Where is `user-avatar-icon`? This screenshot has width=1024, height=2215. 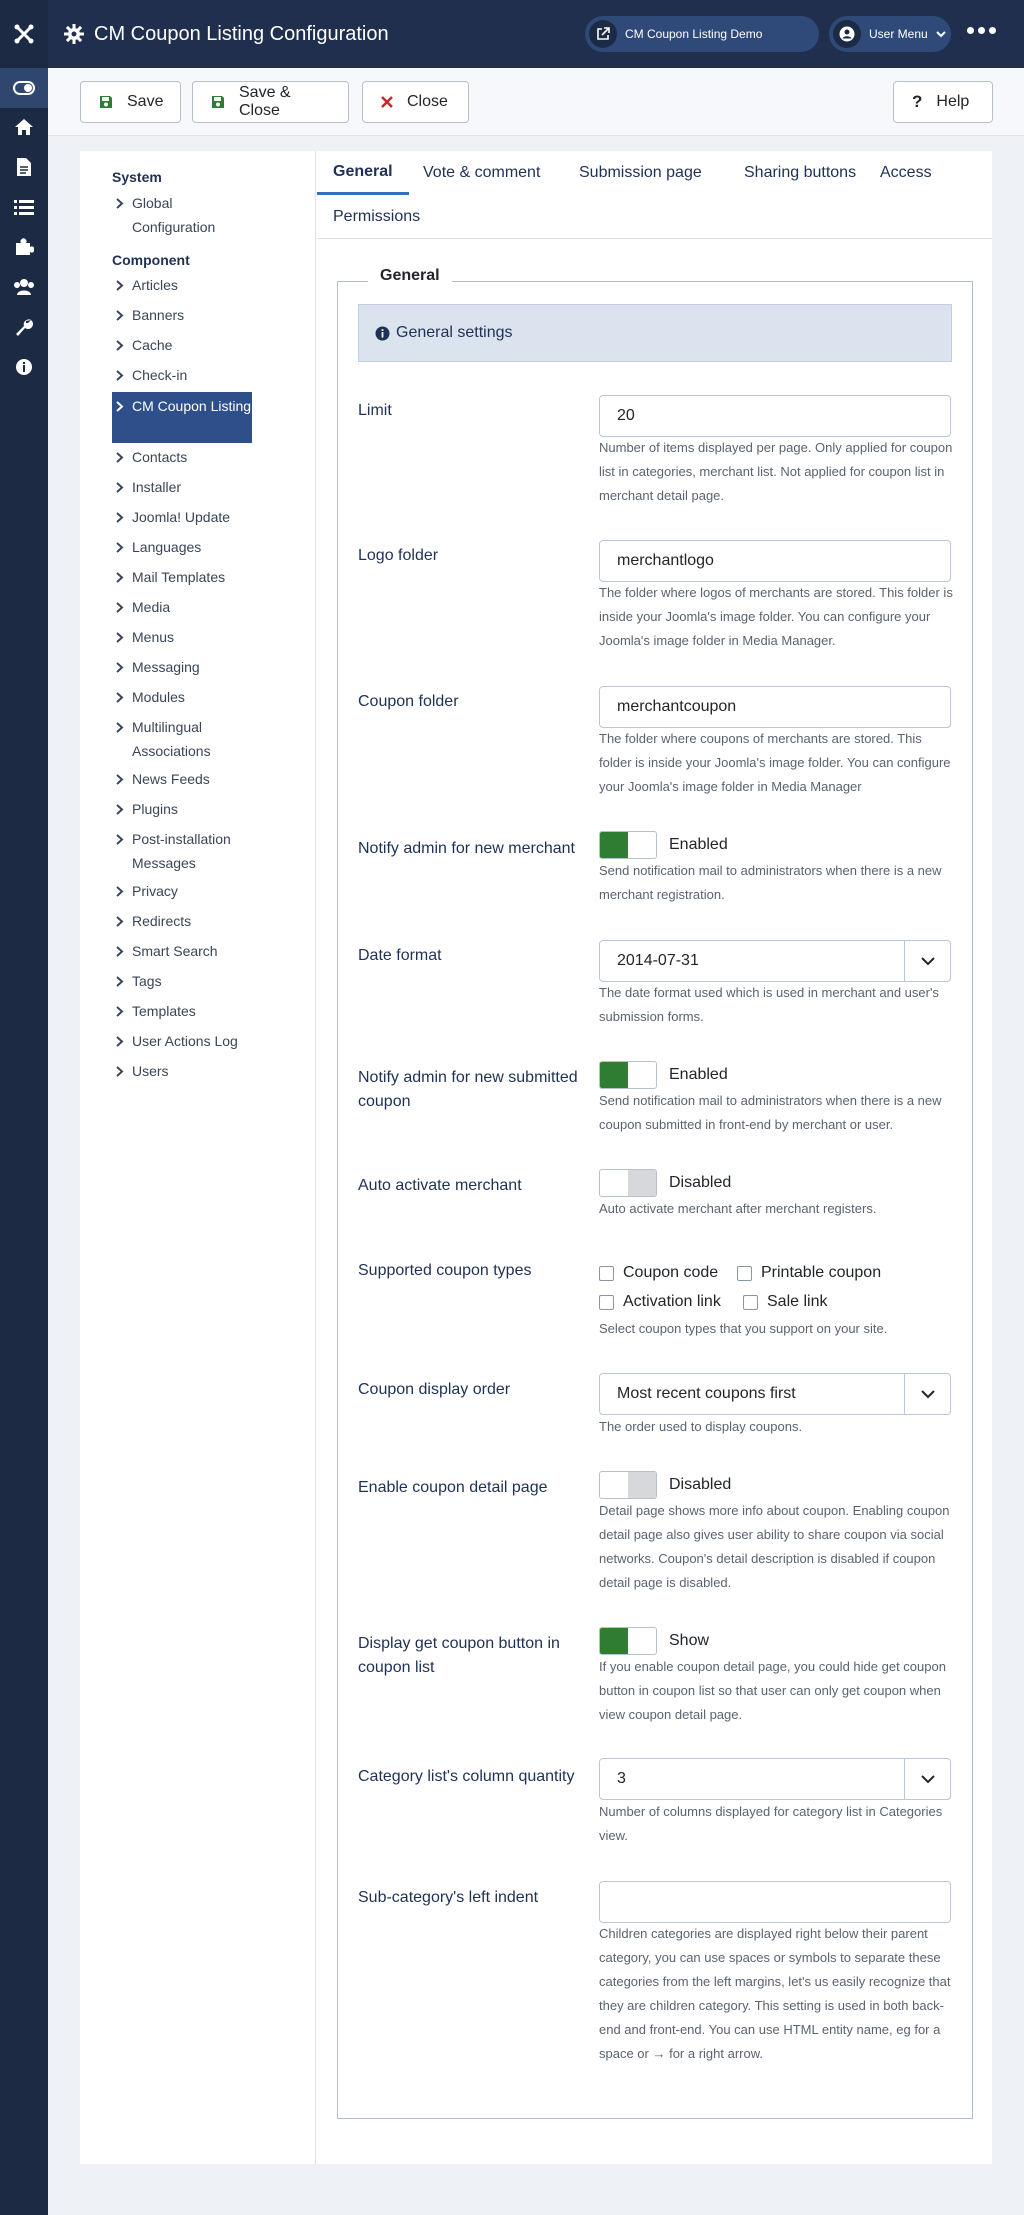
user-avatar-icon is located at coordinates (847, 34).